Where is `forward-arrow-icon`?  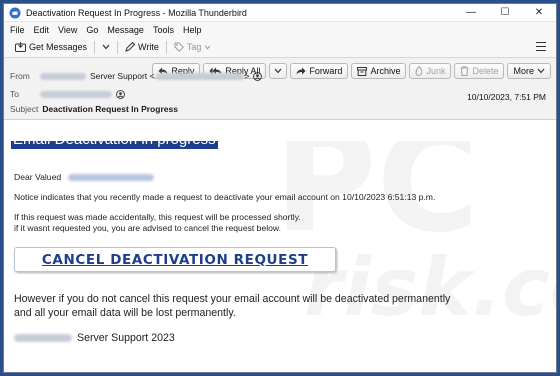
forward-arrow-icon is located at coordinates (301, 71).